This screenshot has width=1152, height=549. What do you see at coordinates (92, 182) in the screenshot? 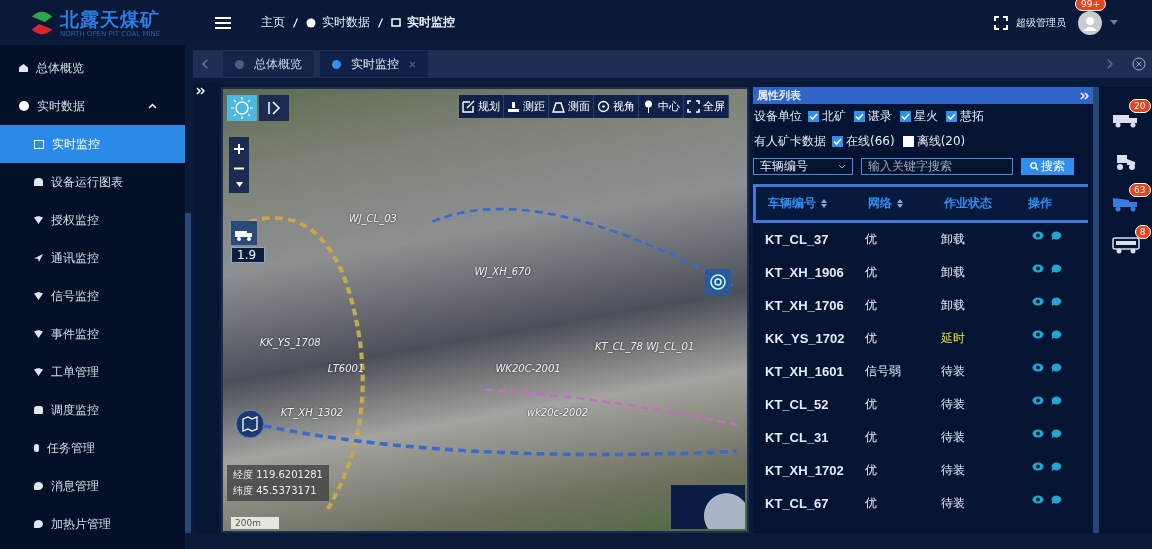
I see `sidebar-item: 设备运行图表` at bounding box center [92, 182].